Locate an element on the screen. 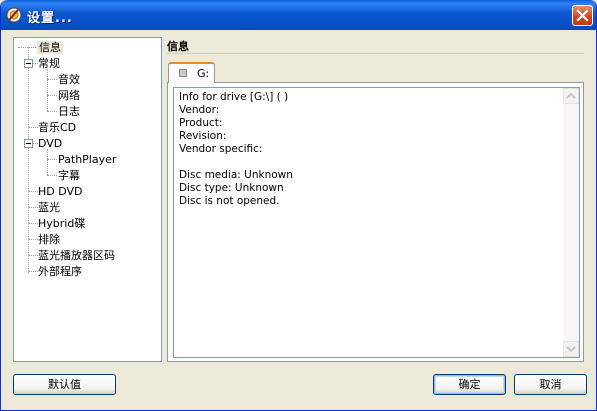 Image resolution: width=597 pixels, height=411 pixels. tree-item-label: 网络 is located at coordinates (69, 95).